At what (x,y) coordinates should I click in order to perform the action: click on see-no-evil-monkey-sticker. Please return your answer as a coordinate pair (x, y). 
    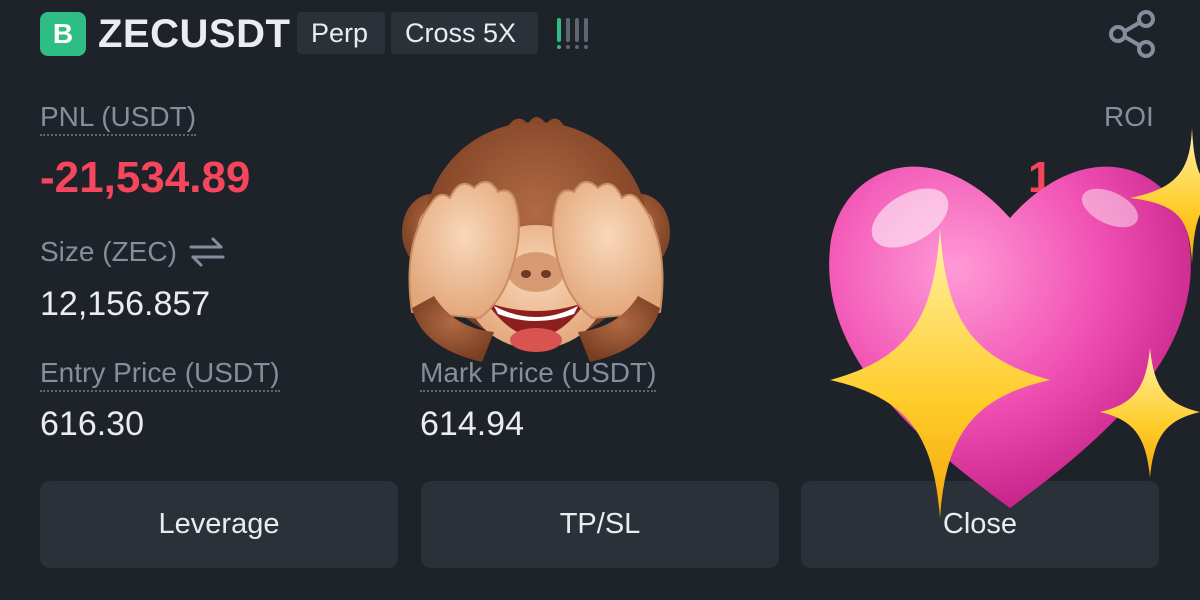
    Looking at the image, I should click on (536, 239).